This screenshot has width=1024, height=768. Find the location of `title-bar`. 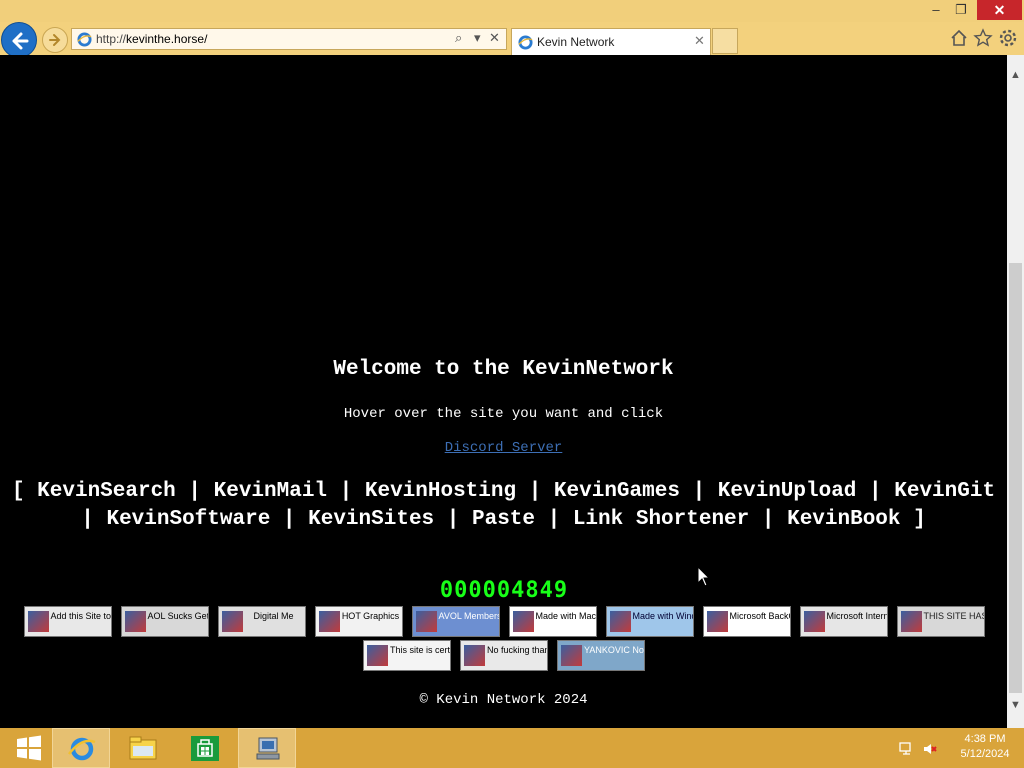

title-bar is located at coordinates (512, 11).